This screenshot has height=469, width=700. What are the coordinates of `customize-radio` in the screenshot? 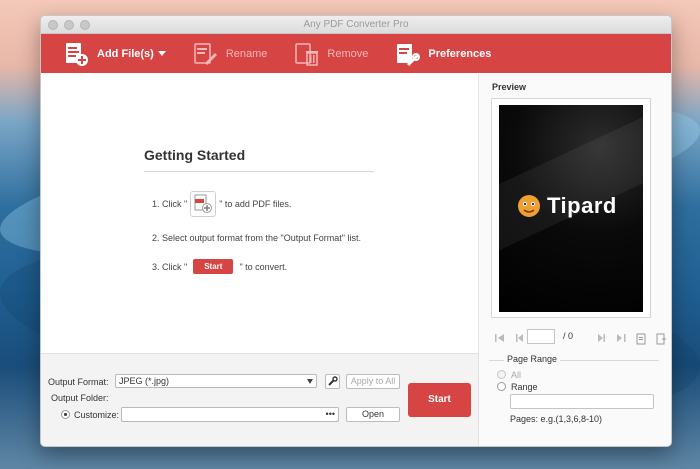 It's located at (65, 414).